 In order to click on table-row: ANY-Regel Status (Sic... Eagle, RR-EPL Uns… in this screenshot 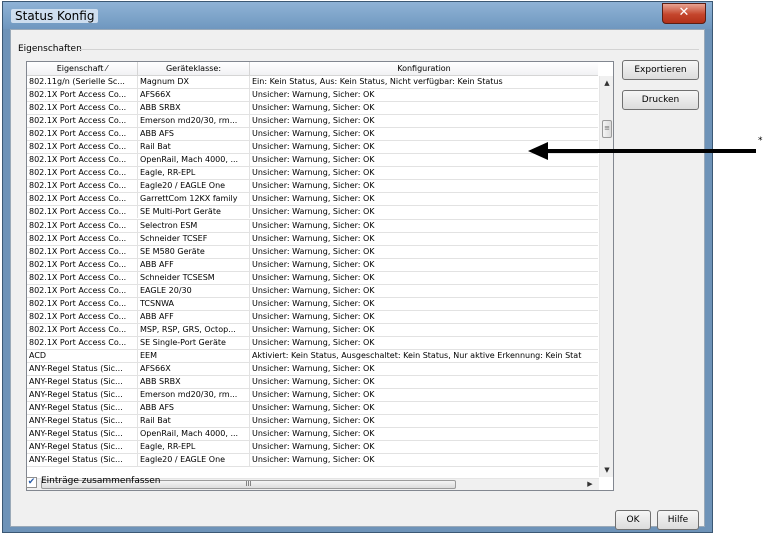, I will do `click(312, 448)`.